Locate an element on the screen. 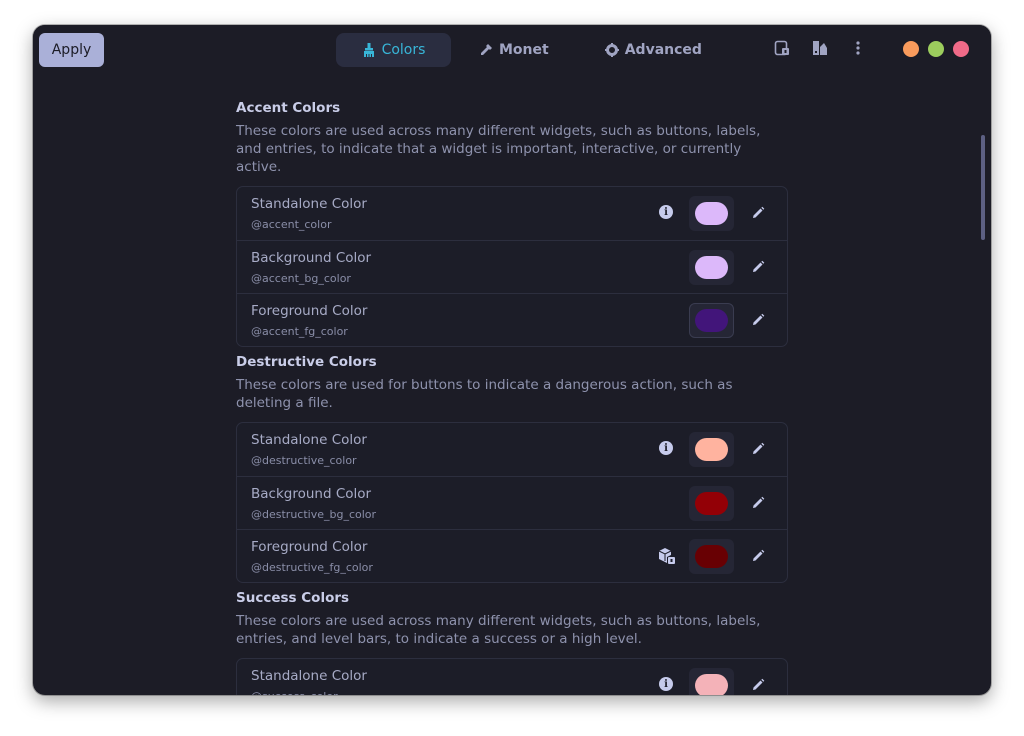 The height and width of the screenshot is (736, 1024). minimize-button is located at coordinates (911, 49).